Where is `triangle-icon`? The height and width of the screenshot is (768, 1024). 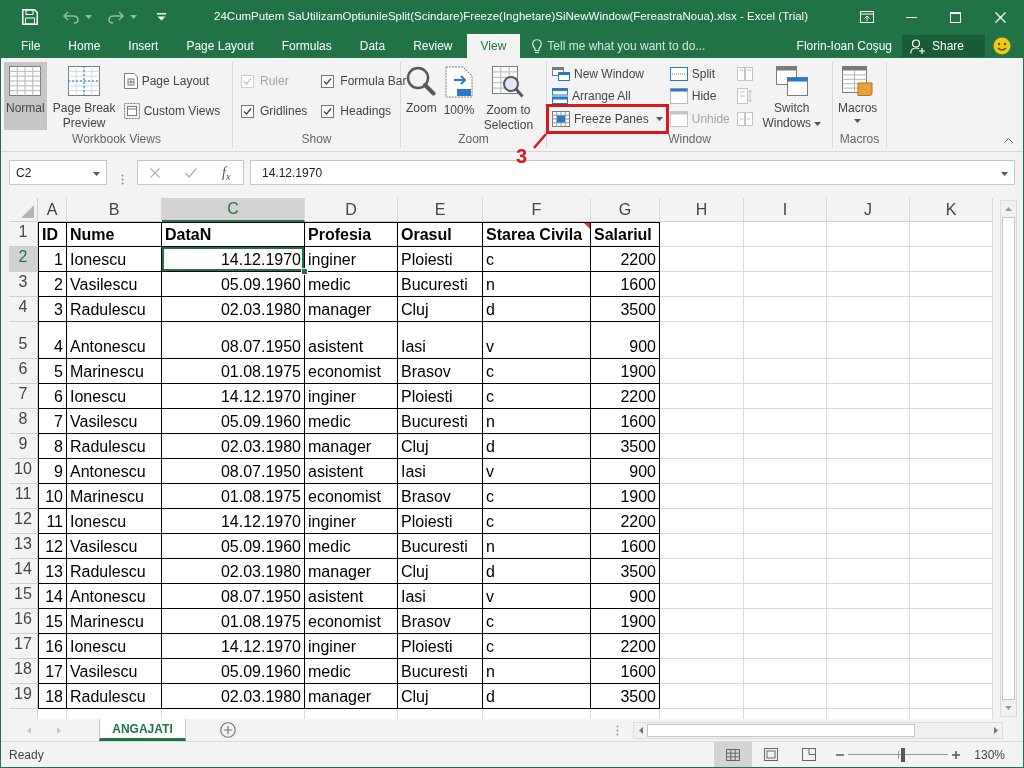
triangle-icon is located at coordinates (27, 211).